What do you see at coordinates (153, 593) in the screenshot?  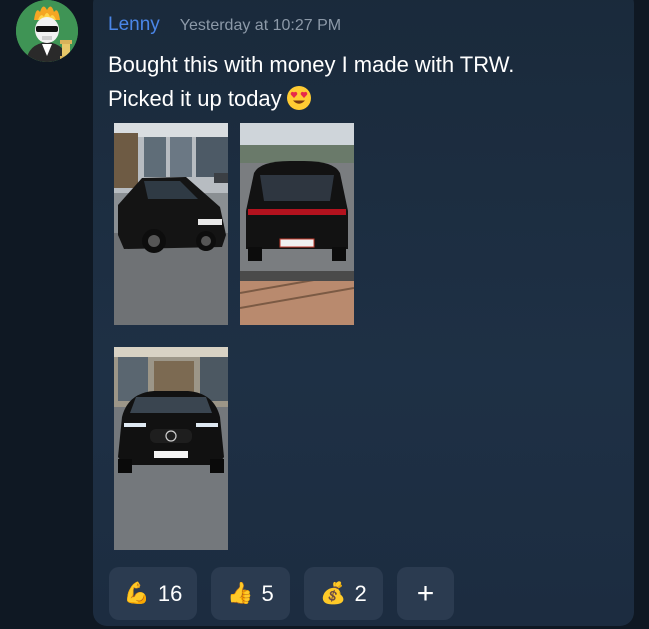 I see `reaction-flexed-biceps: 💪 16` at bounding box center [153, 593].